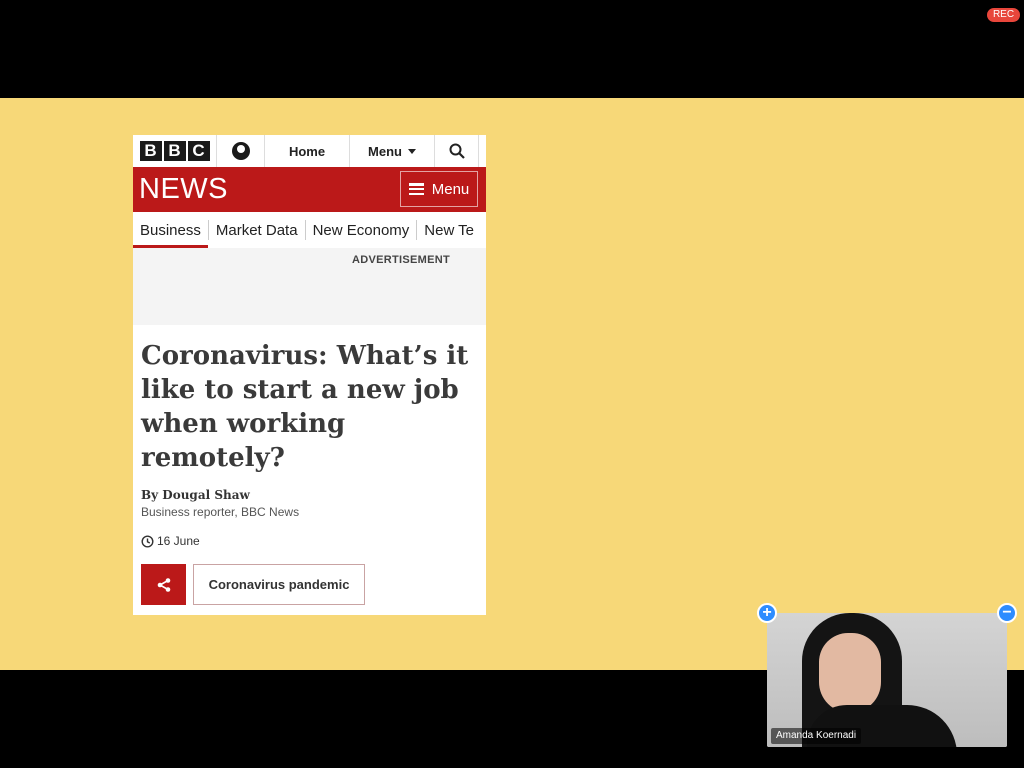  Describe the element at coordinates (361, 230) in the screenshot. I see `tab-new-economy: New Economy` at that location.